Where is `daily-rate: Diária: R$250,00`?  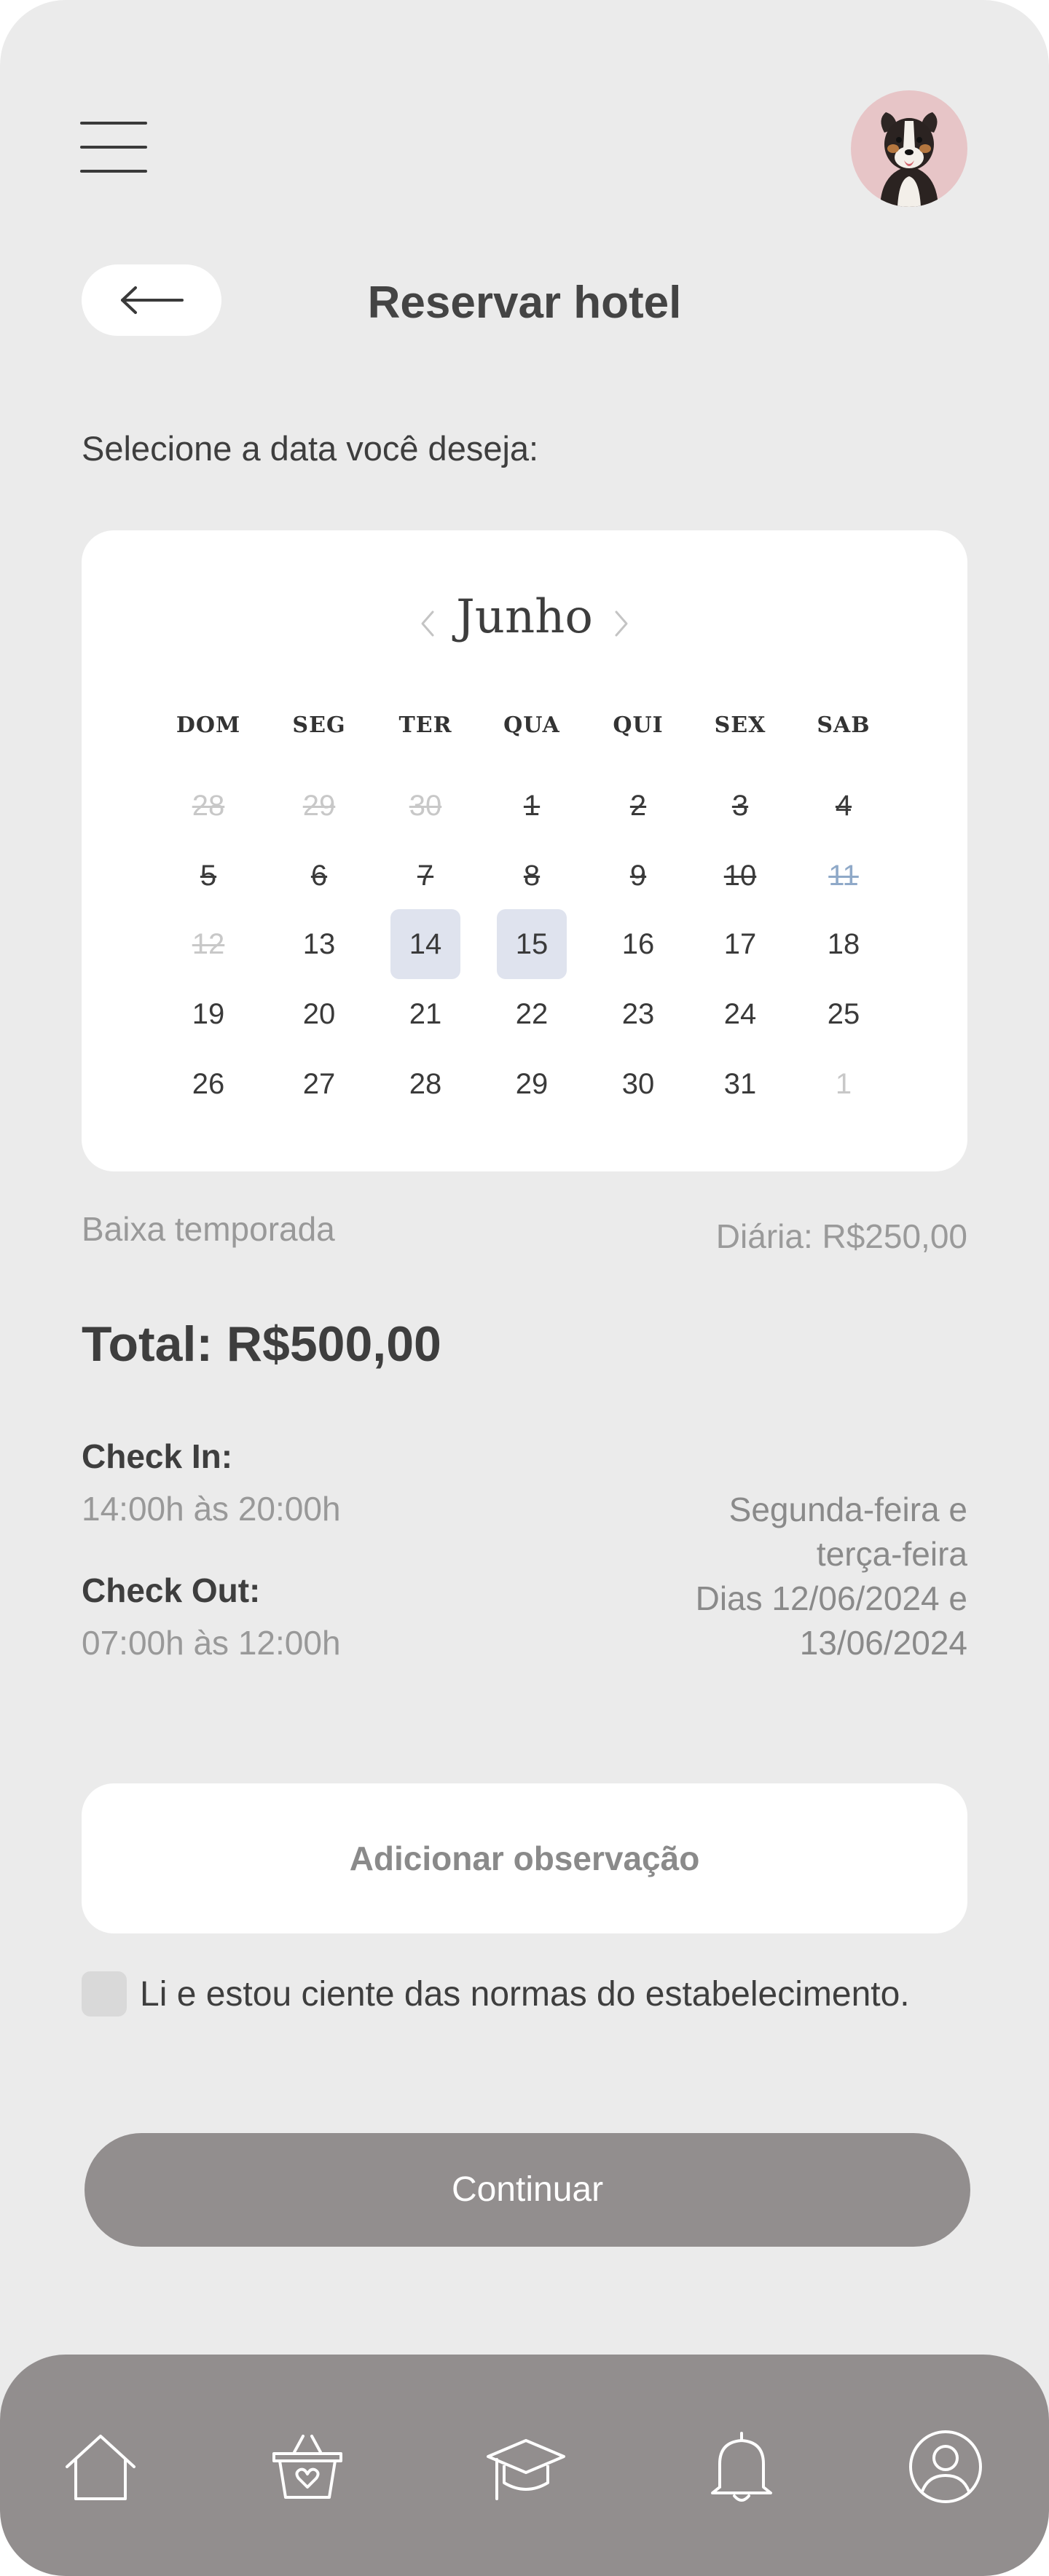
daily-rate: Diária: R$250,00 is located at coordinates (841, 1236).